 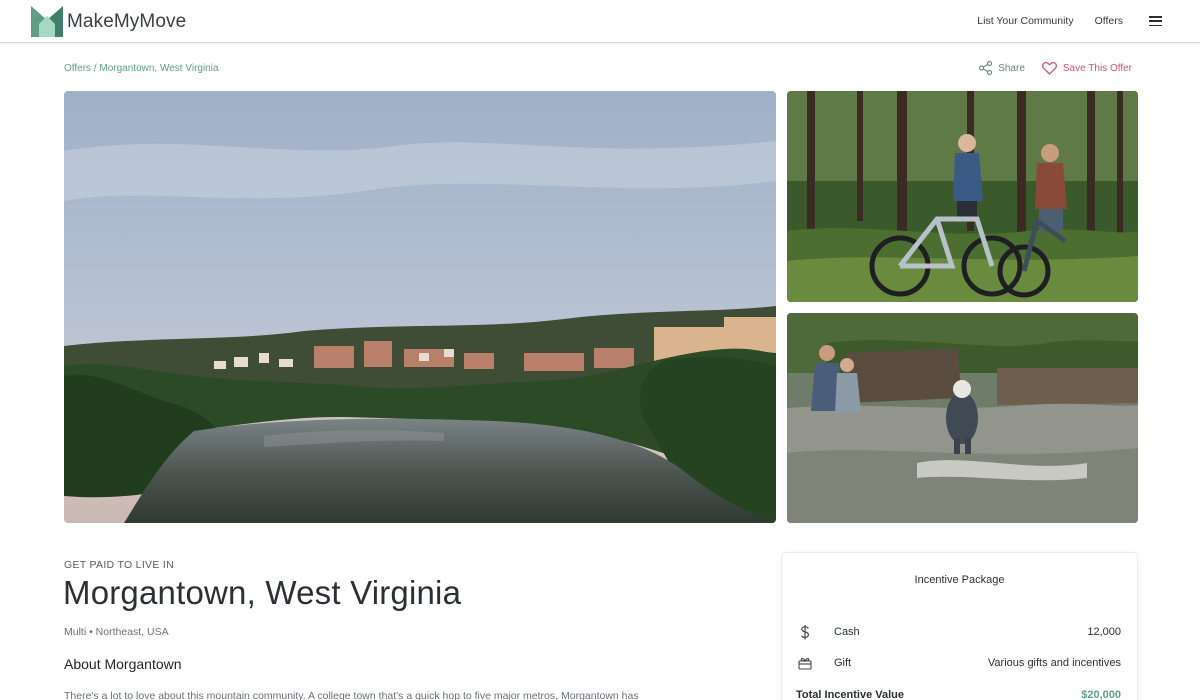 I want to click on incentive-gift-label: Gift, so click(x=843, y=663).